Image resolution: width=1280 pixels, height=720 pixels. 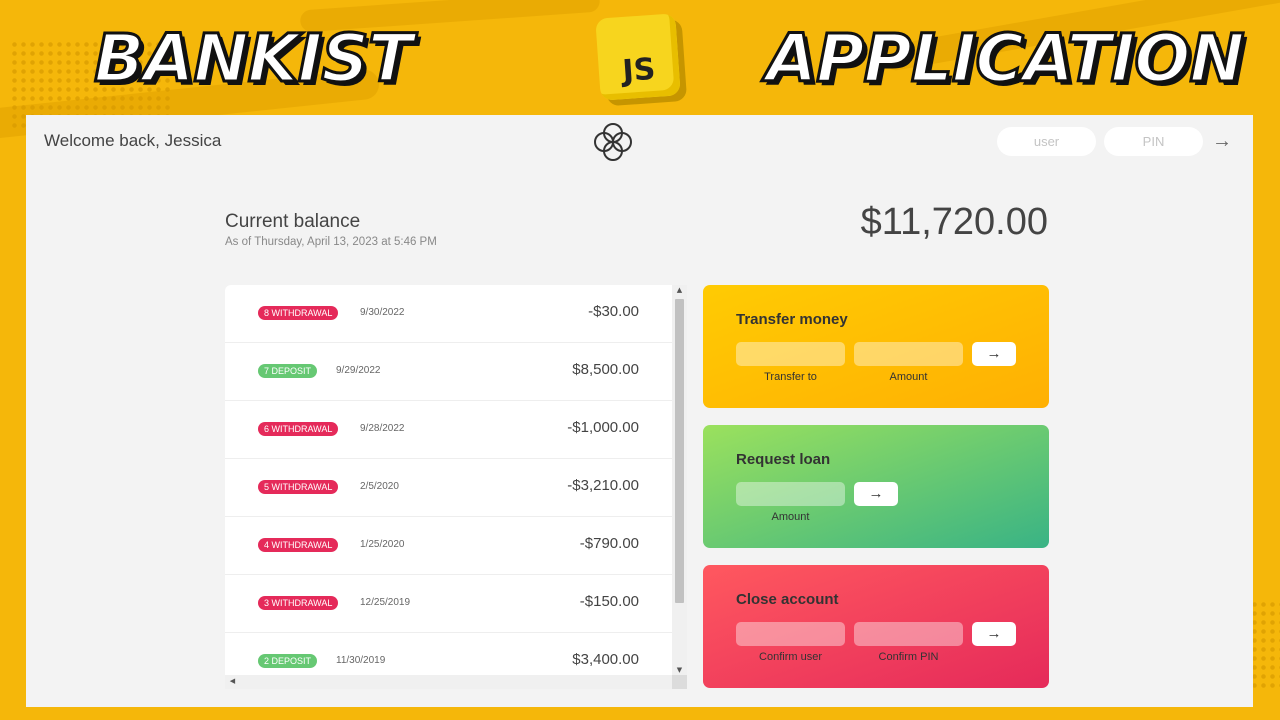 I want to click on close-user-input, so click(x=790, y=634).